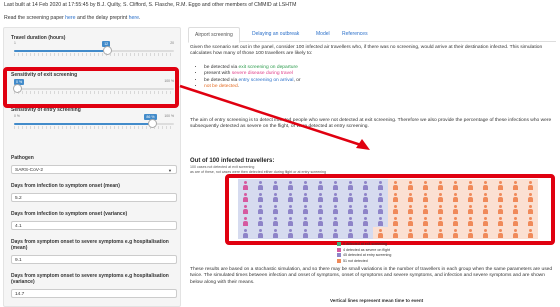 The height and width of the screenshot is (307, 560). I want to click on read-mid: and the delay preprint, so click(102, 18).